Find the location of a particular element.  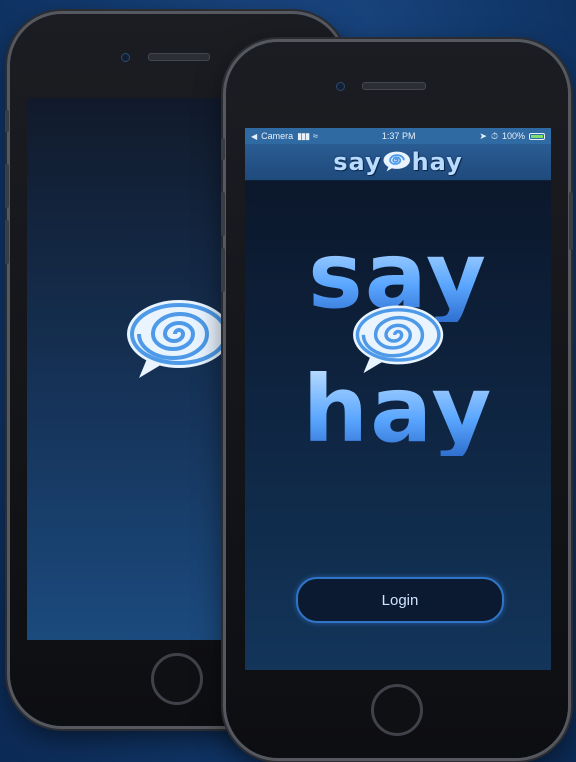

login-button: Login is located at coordinates (400, 600).